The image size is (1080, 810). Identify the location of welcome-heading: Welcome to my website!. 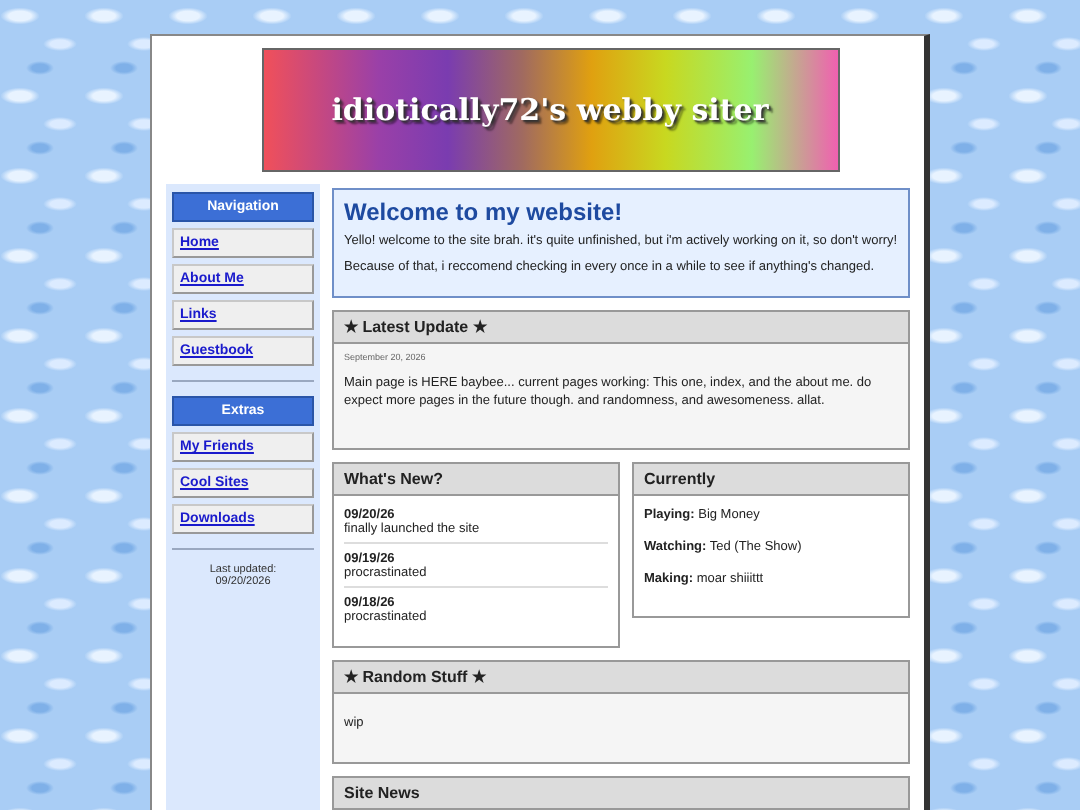
(484, 212).